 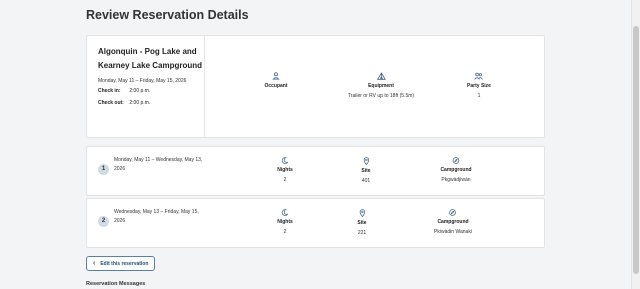 I want to click on equipment-label: Equipment, so click(x=381, y=86).